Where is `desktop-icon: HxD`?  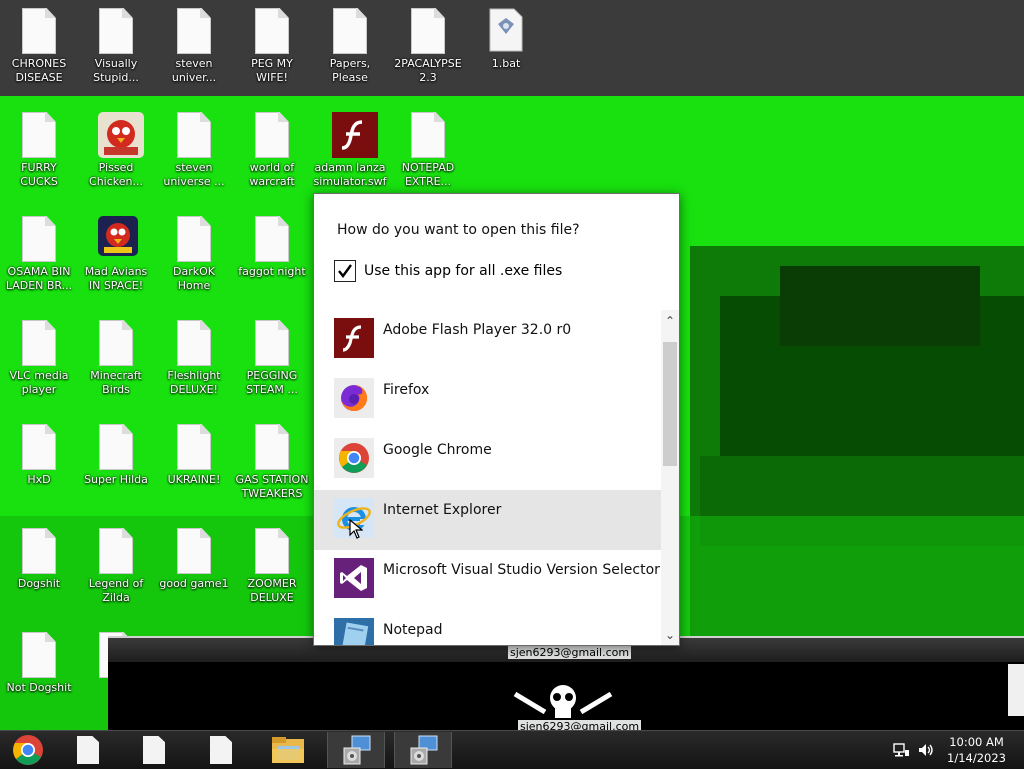
desktop-icon: HxD is located at coordinates (39, 455).